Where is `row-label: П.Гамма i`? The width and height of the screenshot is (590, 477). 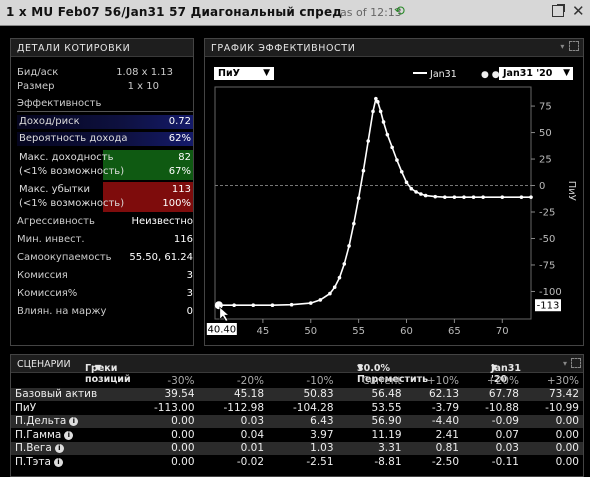
row-label: П.Гамма i is located at coordinates (70, 435).